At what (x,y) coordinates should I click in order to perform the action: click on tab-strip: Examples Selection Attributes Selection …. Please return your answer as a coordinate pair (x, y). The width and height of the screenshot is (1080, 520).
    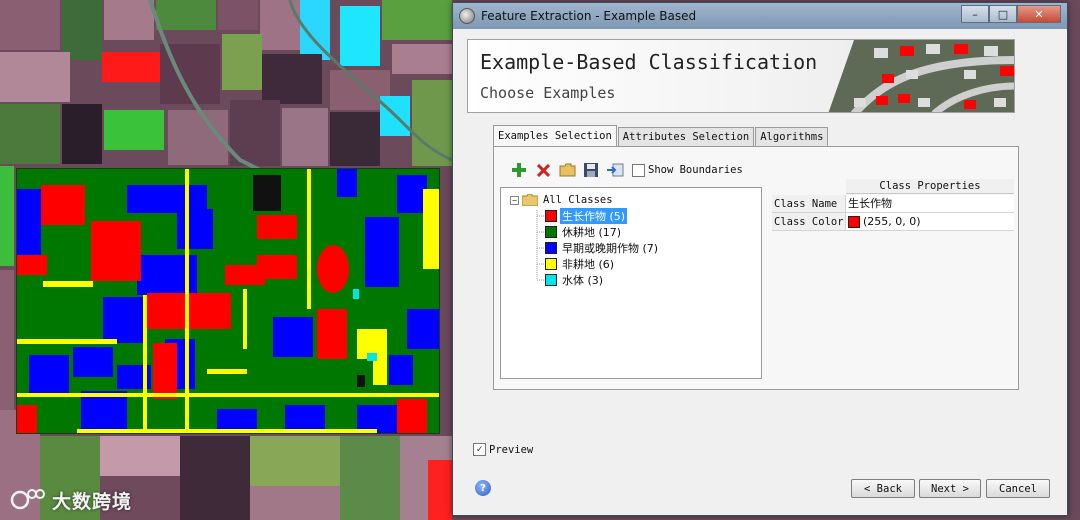
    Looking at the image, I should click on (661, 135).